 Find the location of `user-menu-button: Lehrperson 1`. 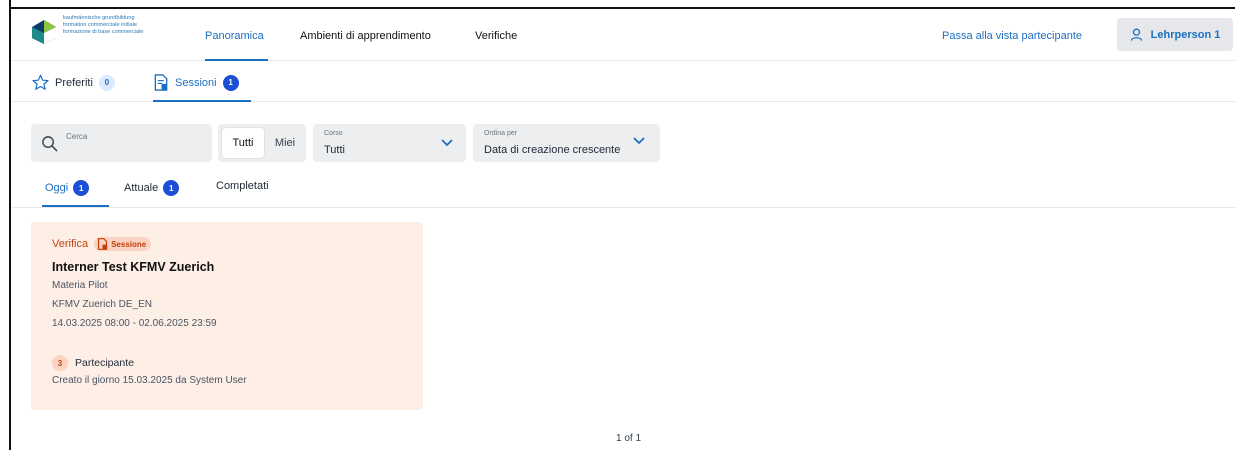

user-menu-button: Lehrperson 1 is located at coordinates (1175, 34).